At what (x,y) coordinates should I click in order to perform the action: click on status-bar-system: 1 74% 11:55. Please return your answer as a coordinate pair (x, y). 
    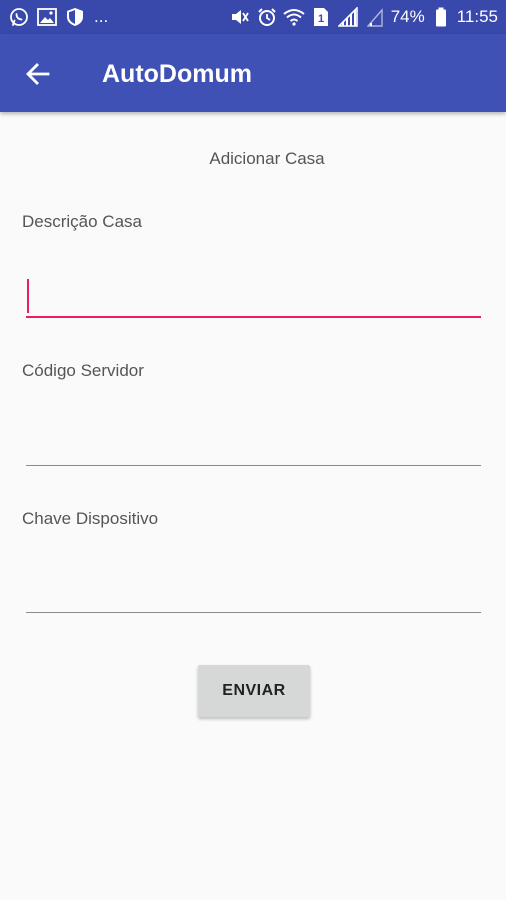
    Looking at the image, I should click on (363, 17).